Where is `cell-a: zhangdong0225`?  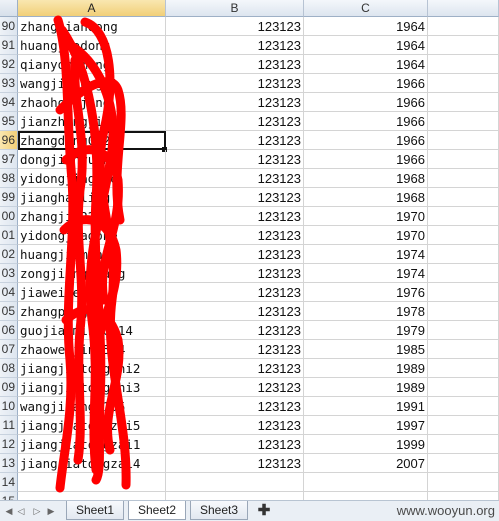 cell-a: zhangdong0225 is located at coordinates (92, 140).